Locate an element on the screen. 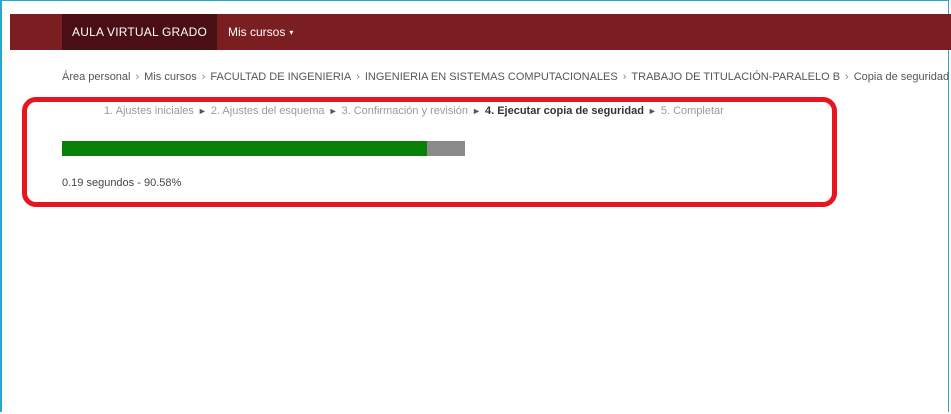 The height and width of the screenshot is (414, 951). site-brand-label: AULA VIRTUAL GRADO is located at coordinates (139, 32).